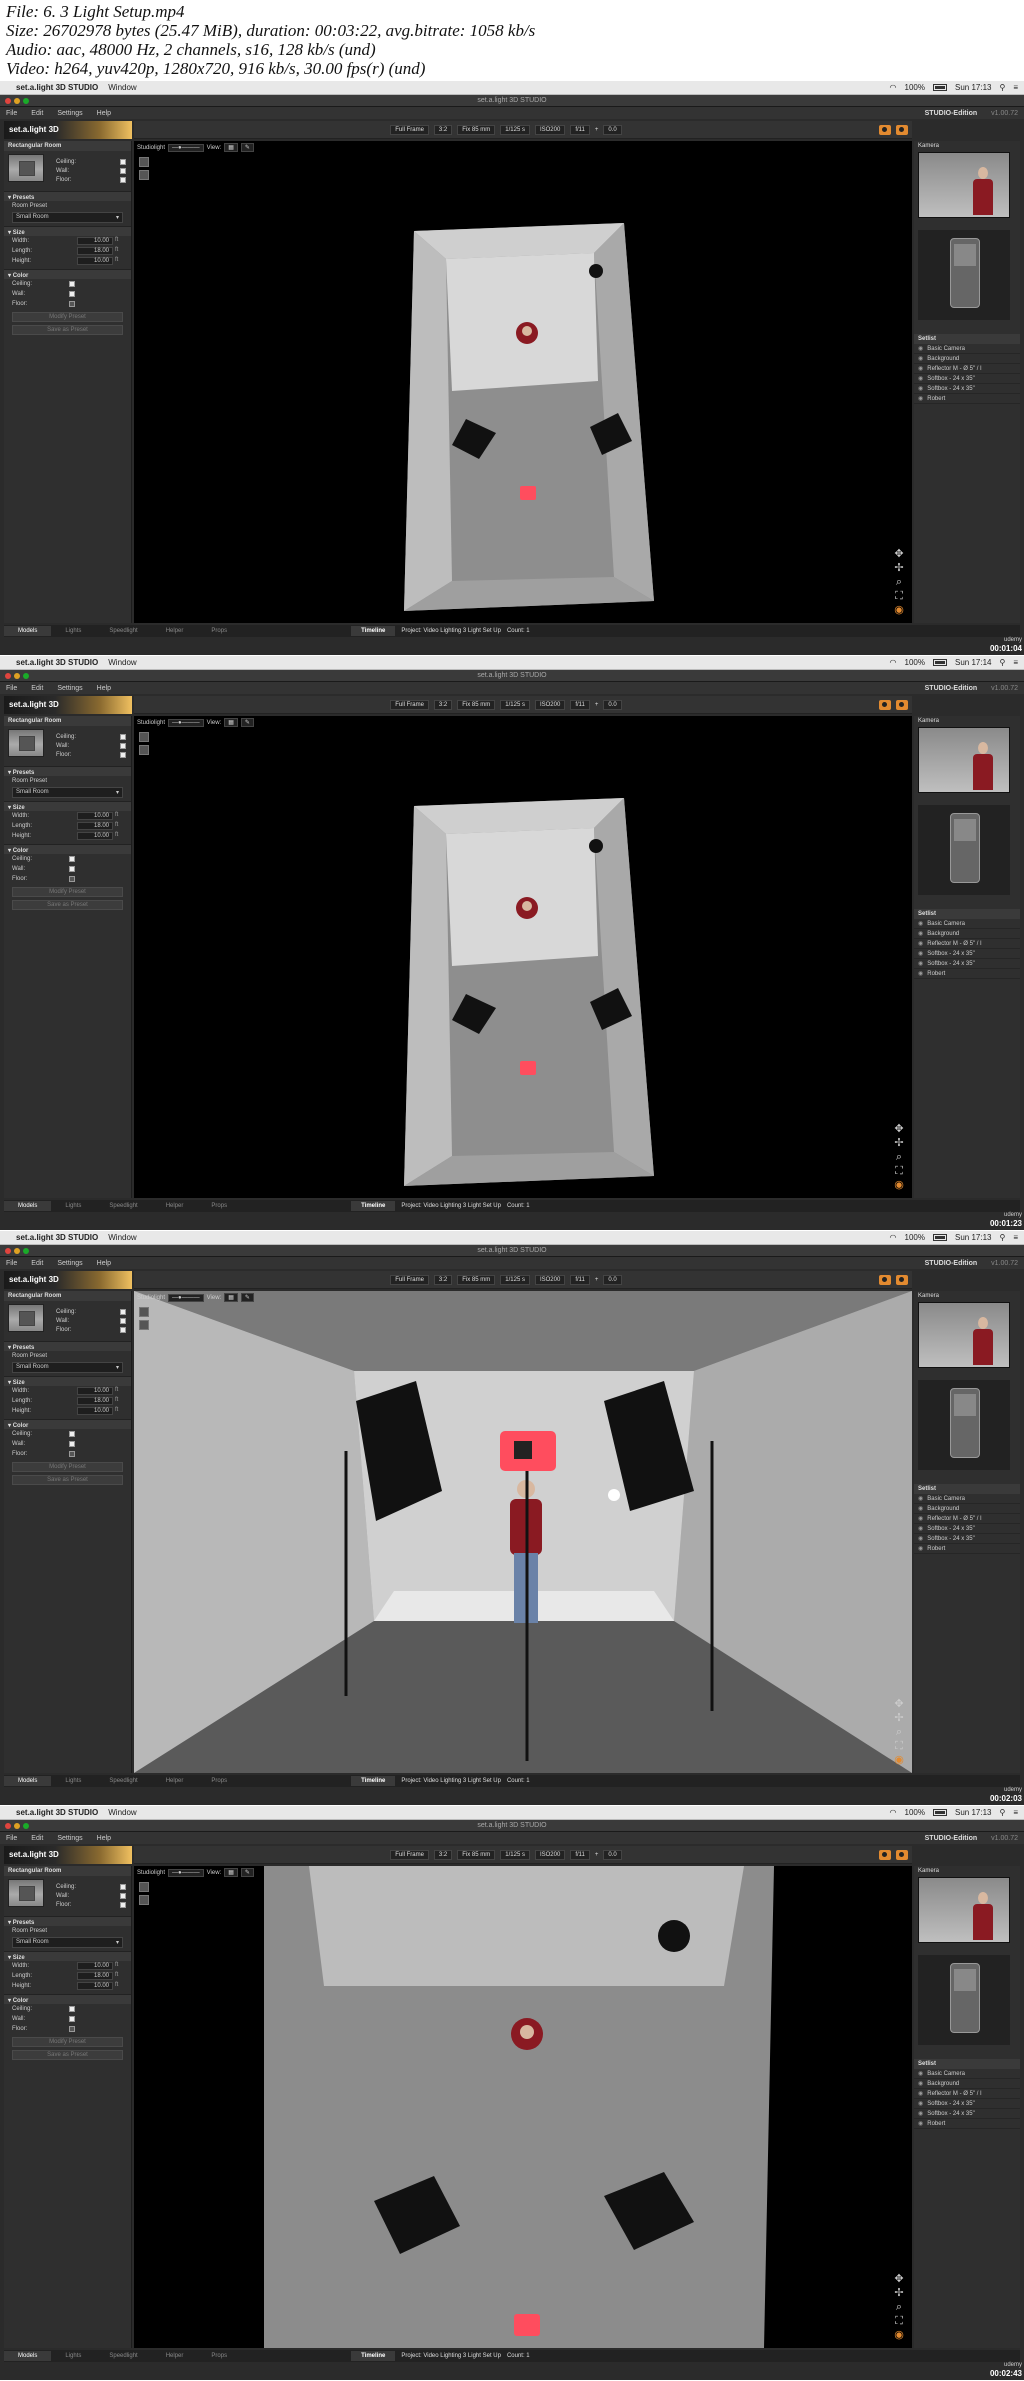 This screenshot has width=1024, height=2381. Describe the element at coordinates (967, 2124) in the screenshot. I see `setlist-item: ◉ Robert` at that location.